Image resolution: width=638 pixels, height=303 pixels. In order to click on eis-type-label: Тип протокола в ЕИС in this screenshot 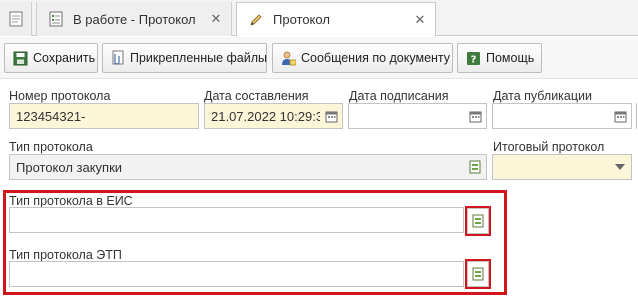, I will do `click(71, 201)`.